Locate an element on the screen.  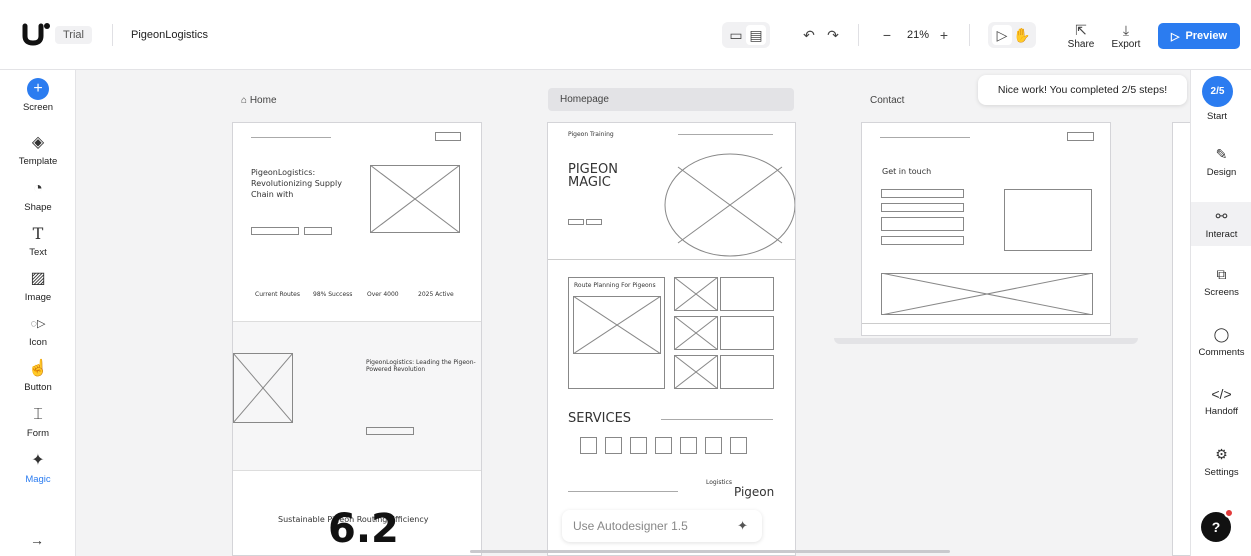
sidebar-item-label: Image is located at coordinates (38, 297).